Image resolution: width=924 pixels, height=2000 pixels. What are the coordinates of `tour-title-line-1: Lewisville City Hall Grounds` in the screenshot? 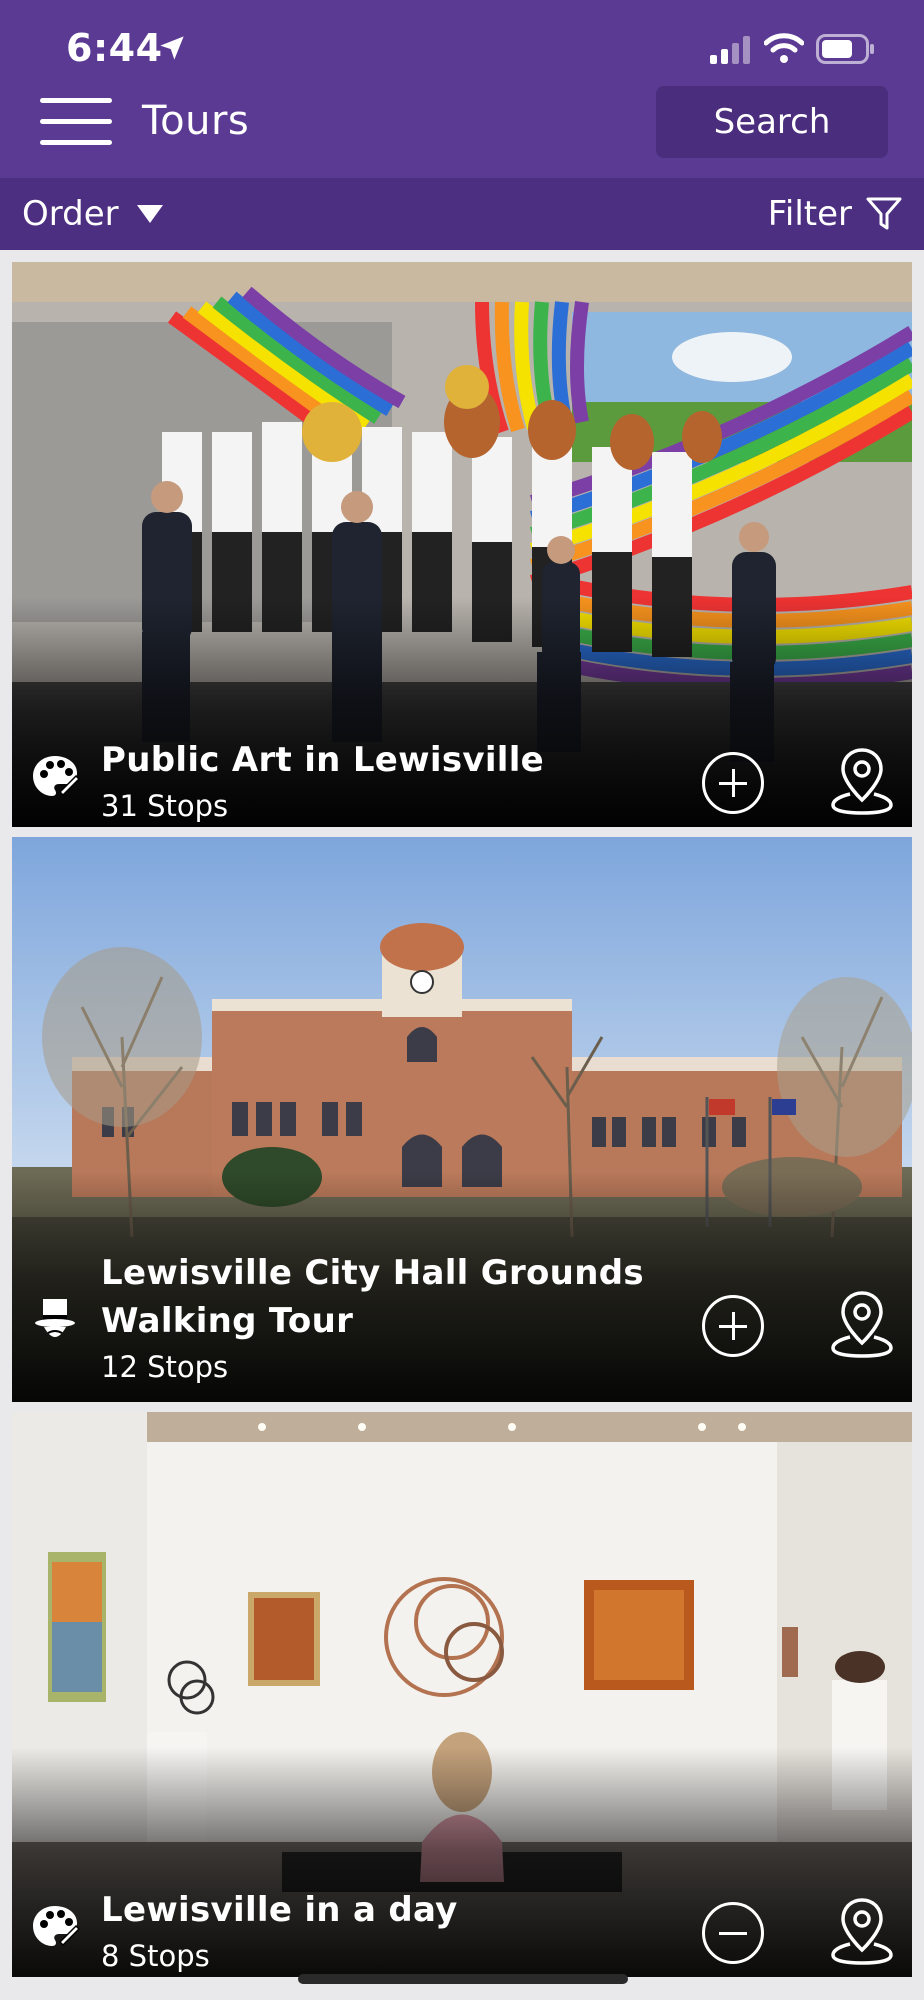 It's located at (372, 1273).